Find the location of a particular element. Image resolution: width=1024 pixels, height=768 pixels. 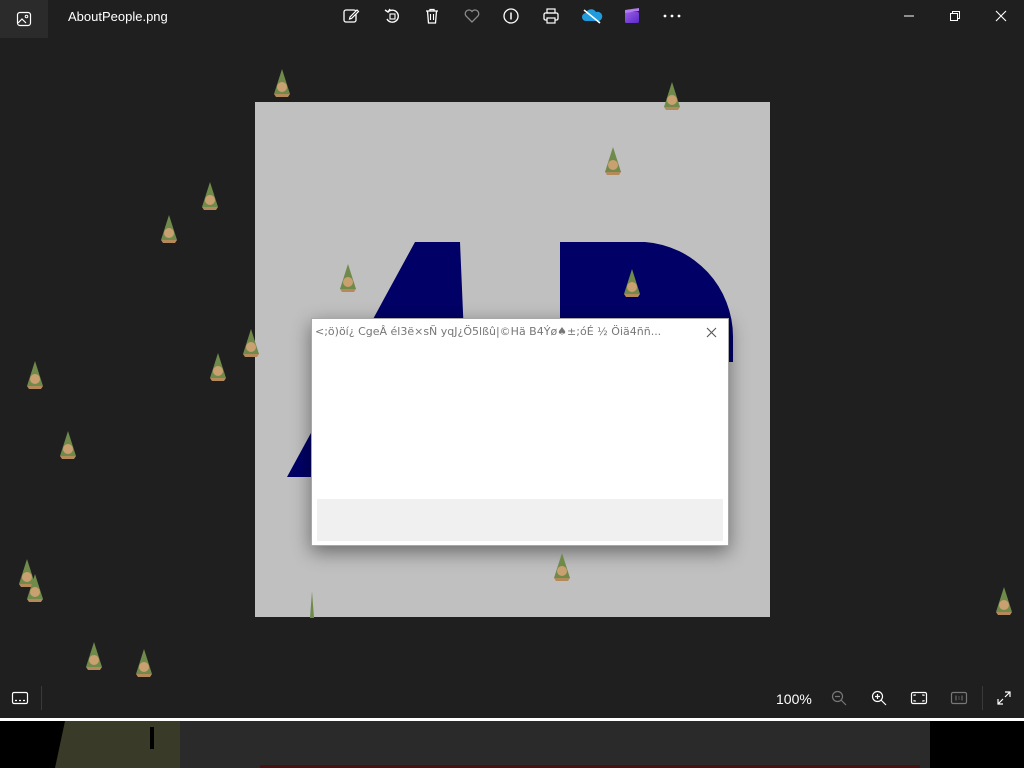

rotate-button is located at coordinates (392, 16).